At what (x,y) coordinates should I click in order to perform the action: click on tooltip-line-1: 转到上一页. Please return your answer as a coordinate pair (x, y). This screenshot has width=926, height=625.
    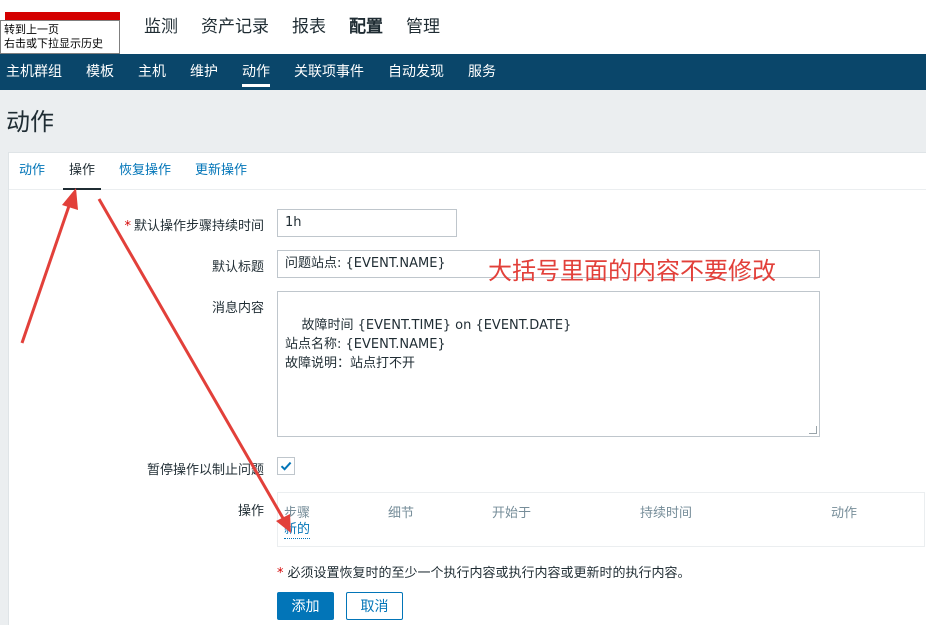
    Looking at the image, I should click on (31, 29).